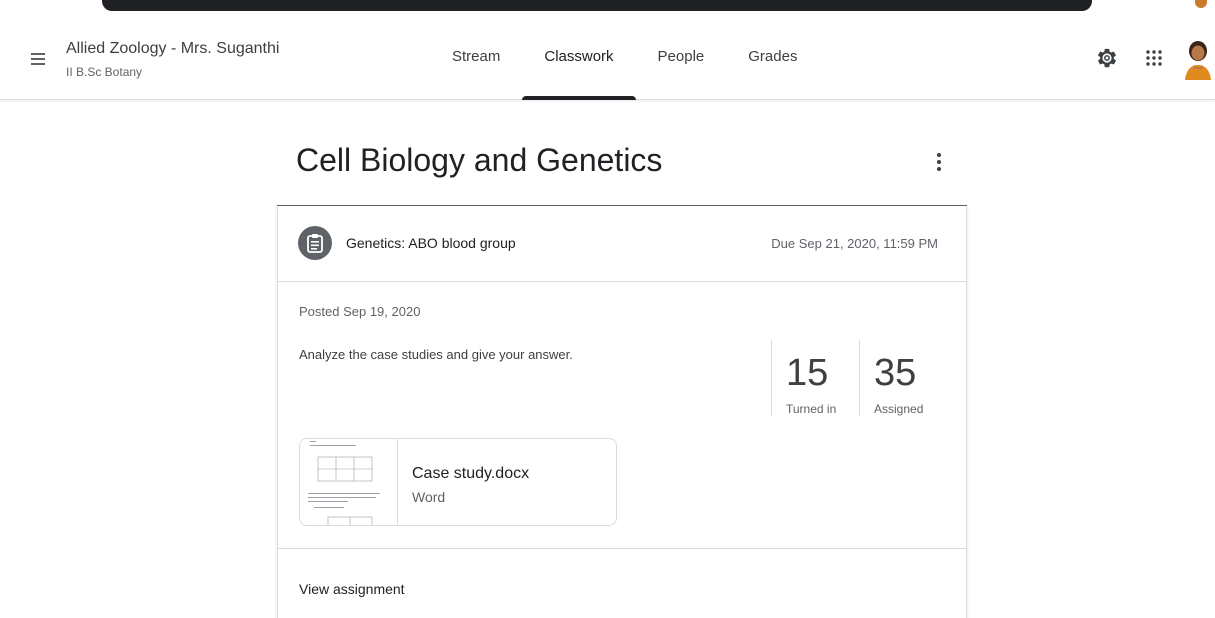  Describe the element at coordinates (352, 589) in the screenshot. I see `view-assignment-link: View assignment` at that location.